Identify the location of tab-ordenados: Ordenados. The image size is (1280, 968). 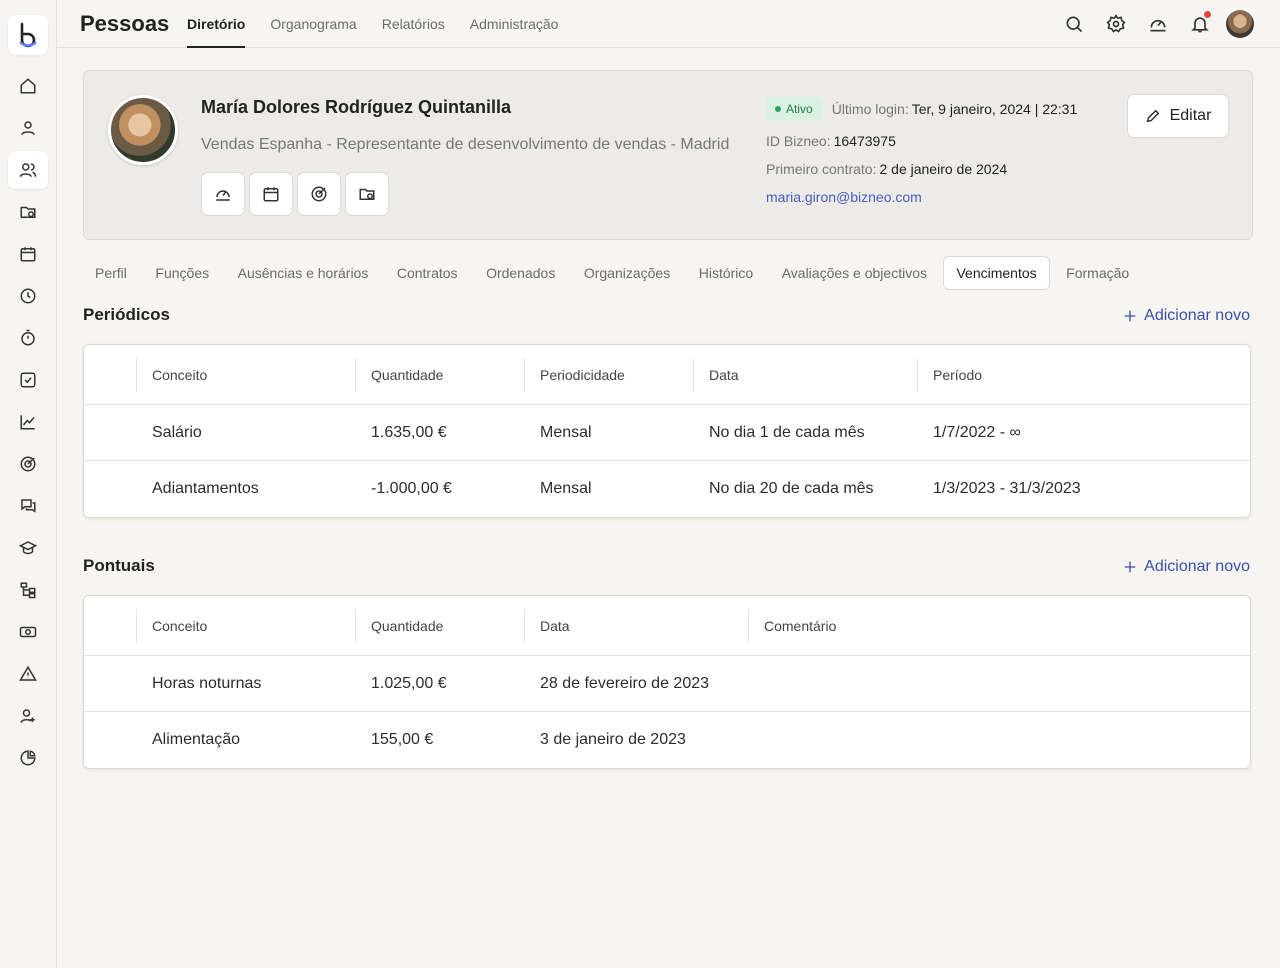
(520, 273).